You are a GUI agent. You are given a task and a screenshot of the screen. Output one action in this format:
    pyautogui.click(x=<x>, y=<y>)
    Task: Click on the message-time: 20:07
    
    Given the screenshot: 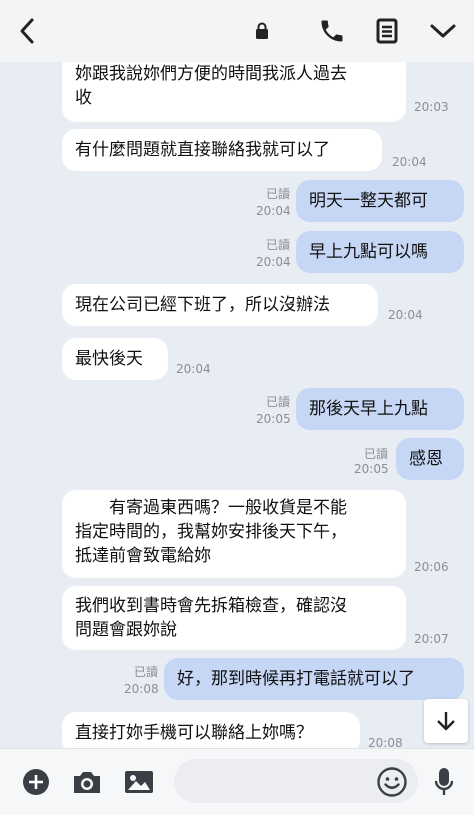 What is the action you would take?
    pyautogui.click(x=431, y=639)
    